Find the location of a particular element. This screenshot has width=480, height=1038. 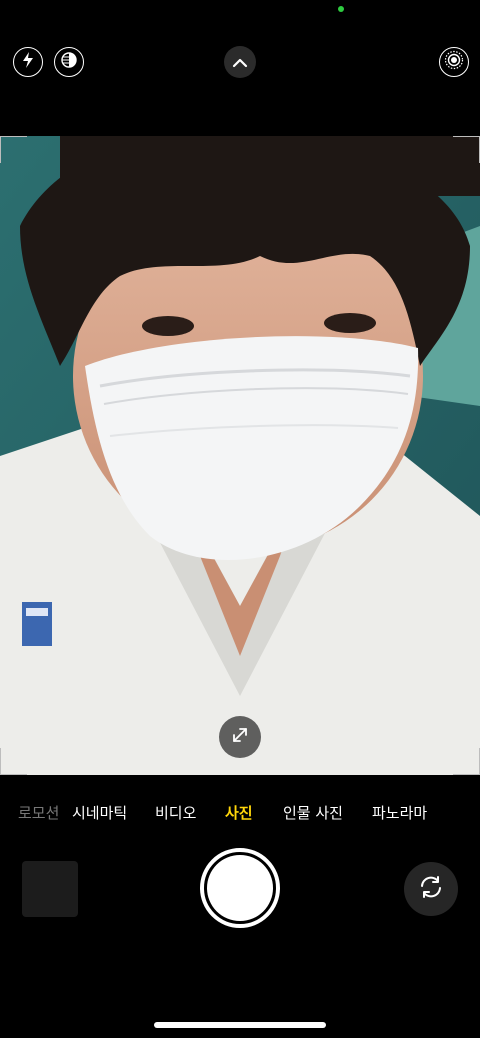

expand-arrows-icon is located at coordinates (240, 737).